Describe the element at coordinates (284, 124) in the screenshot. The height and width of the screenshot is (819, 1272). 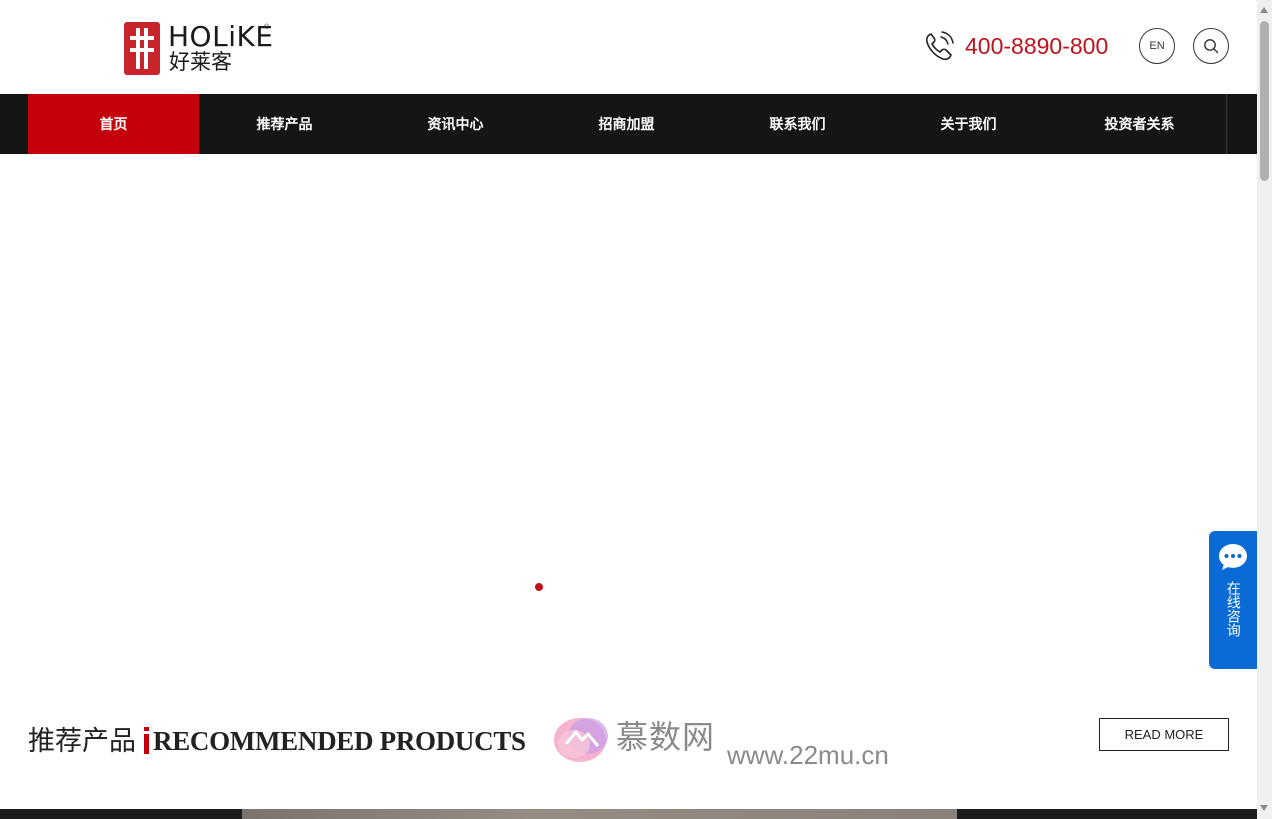
I see `nav-item-products: 推荐产品` at that location.